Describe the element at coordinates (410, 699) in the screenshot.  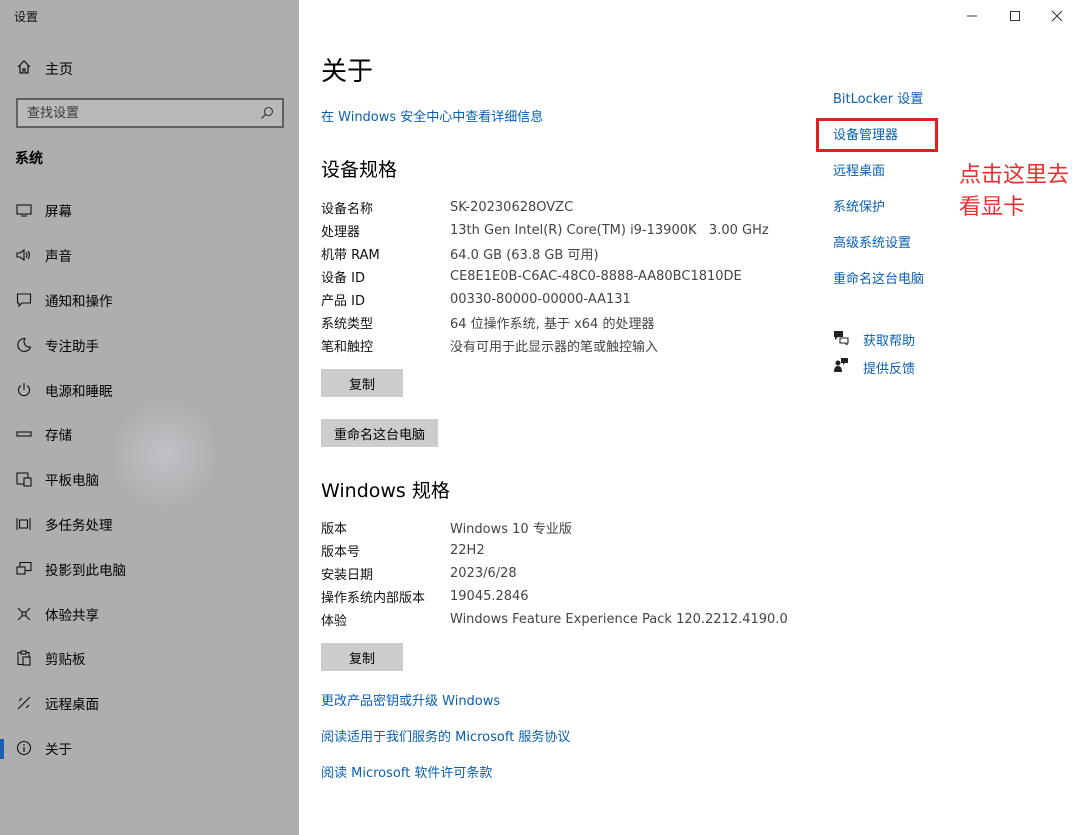
I see `change-product-key-link: 更改产品密钥或升级 Windows` at that location.